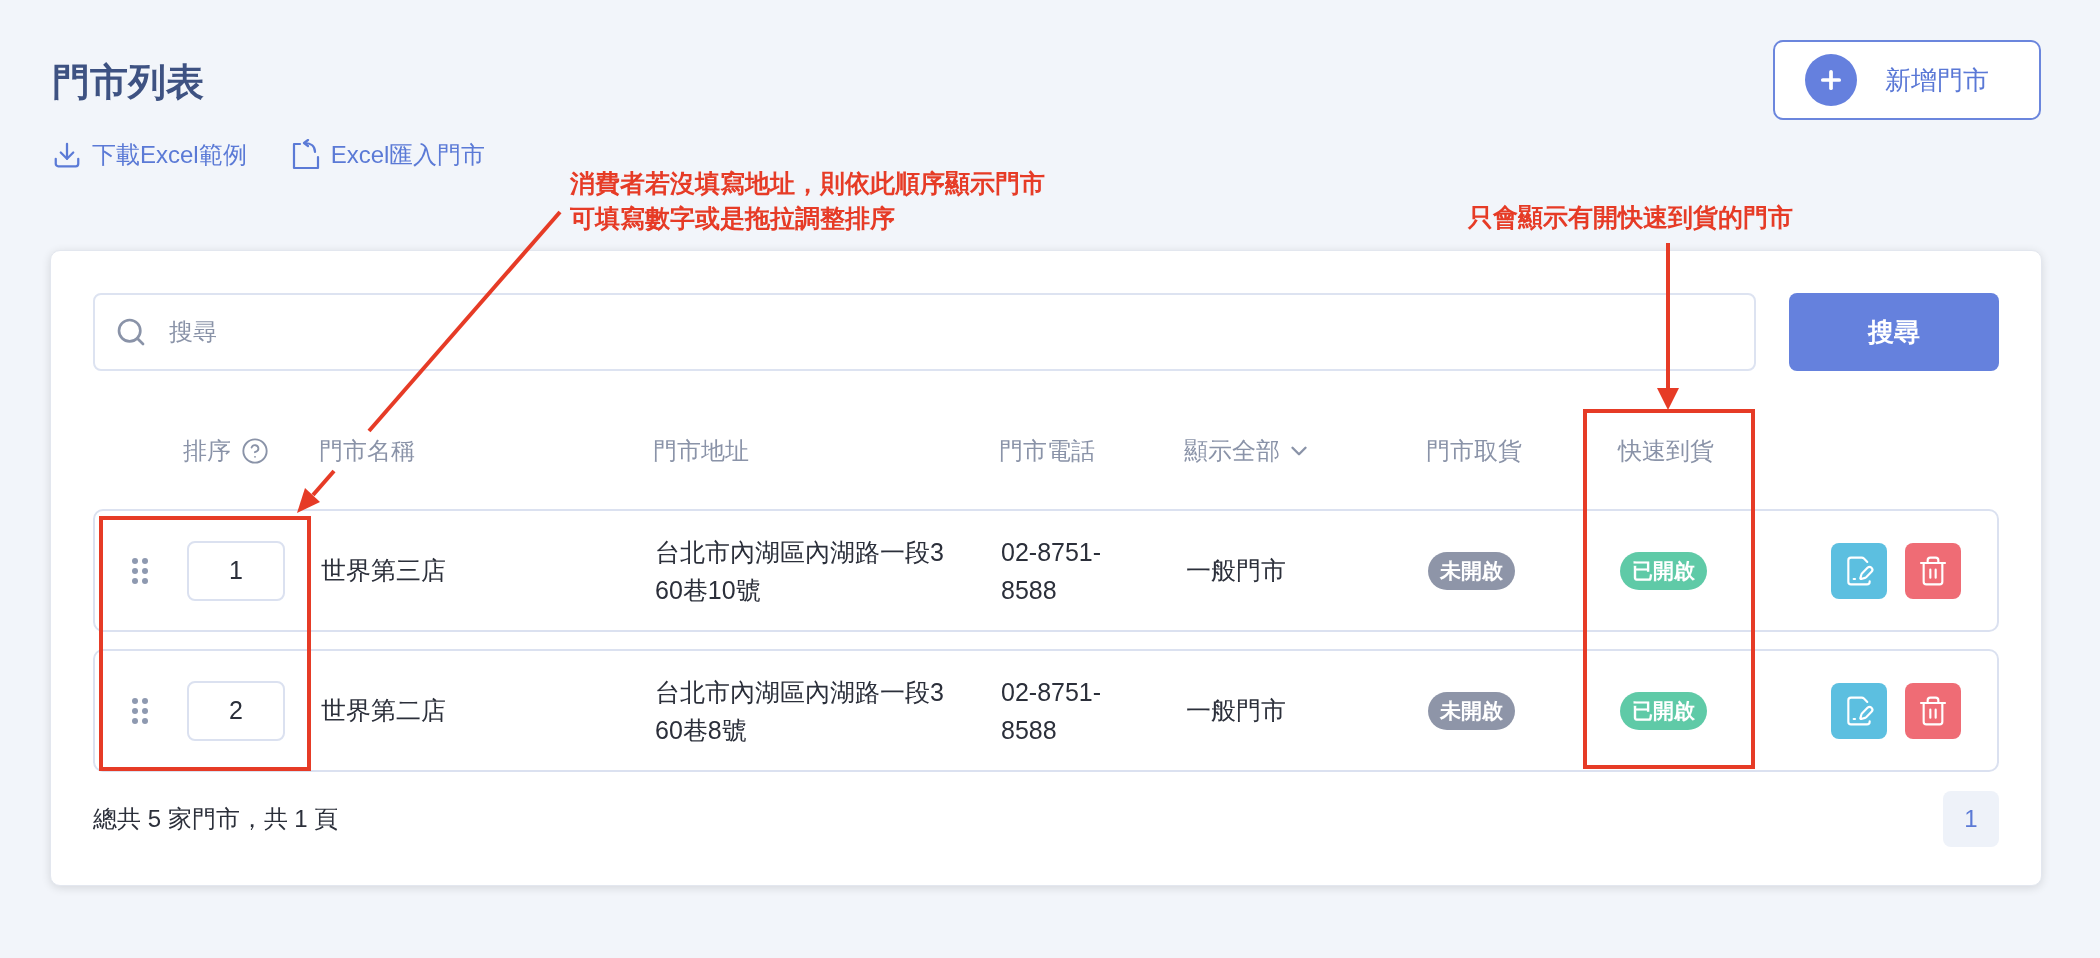 This screenshot has height=958, width=2100. What do you see at coordinates (149, 155) in the screenshot?
I see `excel-link: 下載Excel範例` at bounding box center [149, 155].